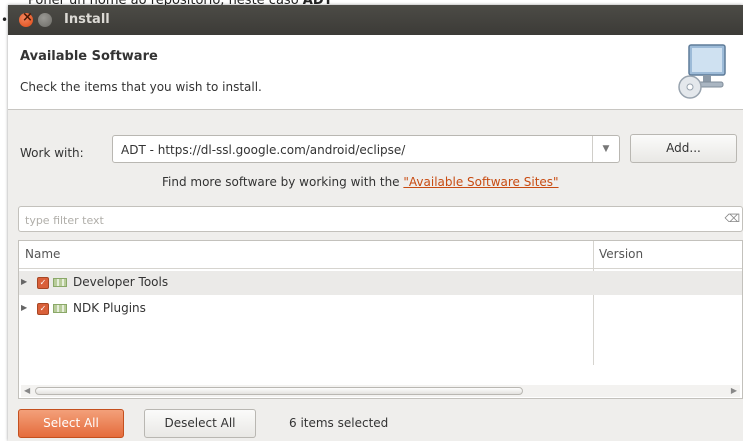  Describe the element at coordinates (380, 255) in the screenshot. I see `tree-header: Name Version` at that location.